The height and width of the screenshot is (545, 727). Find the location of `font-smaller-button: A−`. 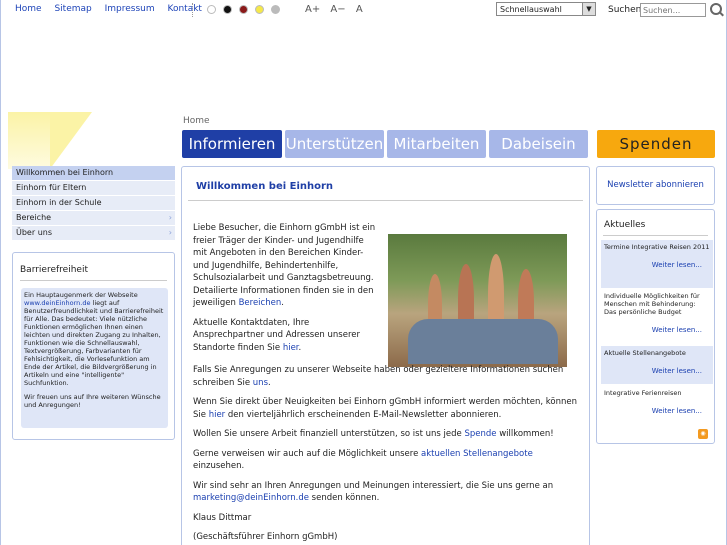

font-smaller-button: A− is located at coordinates (337, 9).